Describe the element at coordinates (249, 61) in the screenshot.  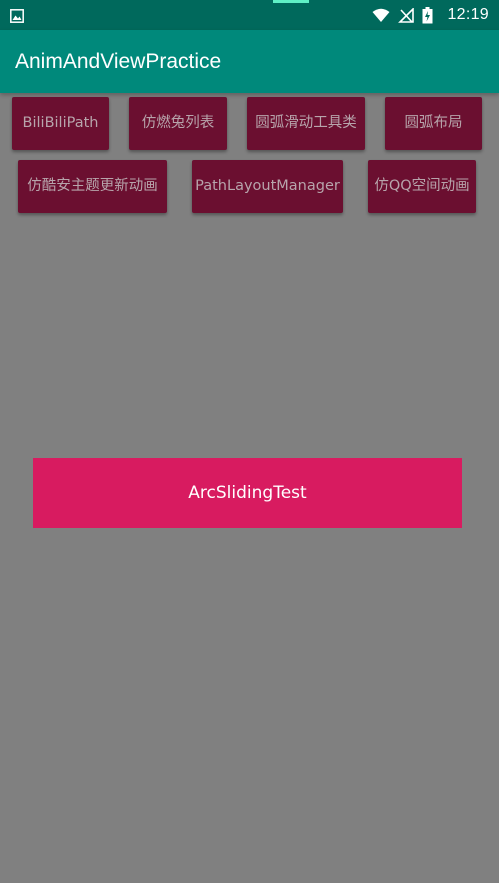
I see `app-bar: AnimAndViewPractice` at that location.